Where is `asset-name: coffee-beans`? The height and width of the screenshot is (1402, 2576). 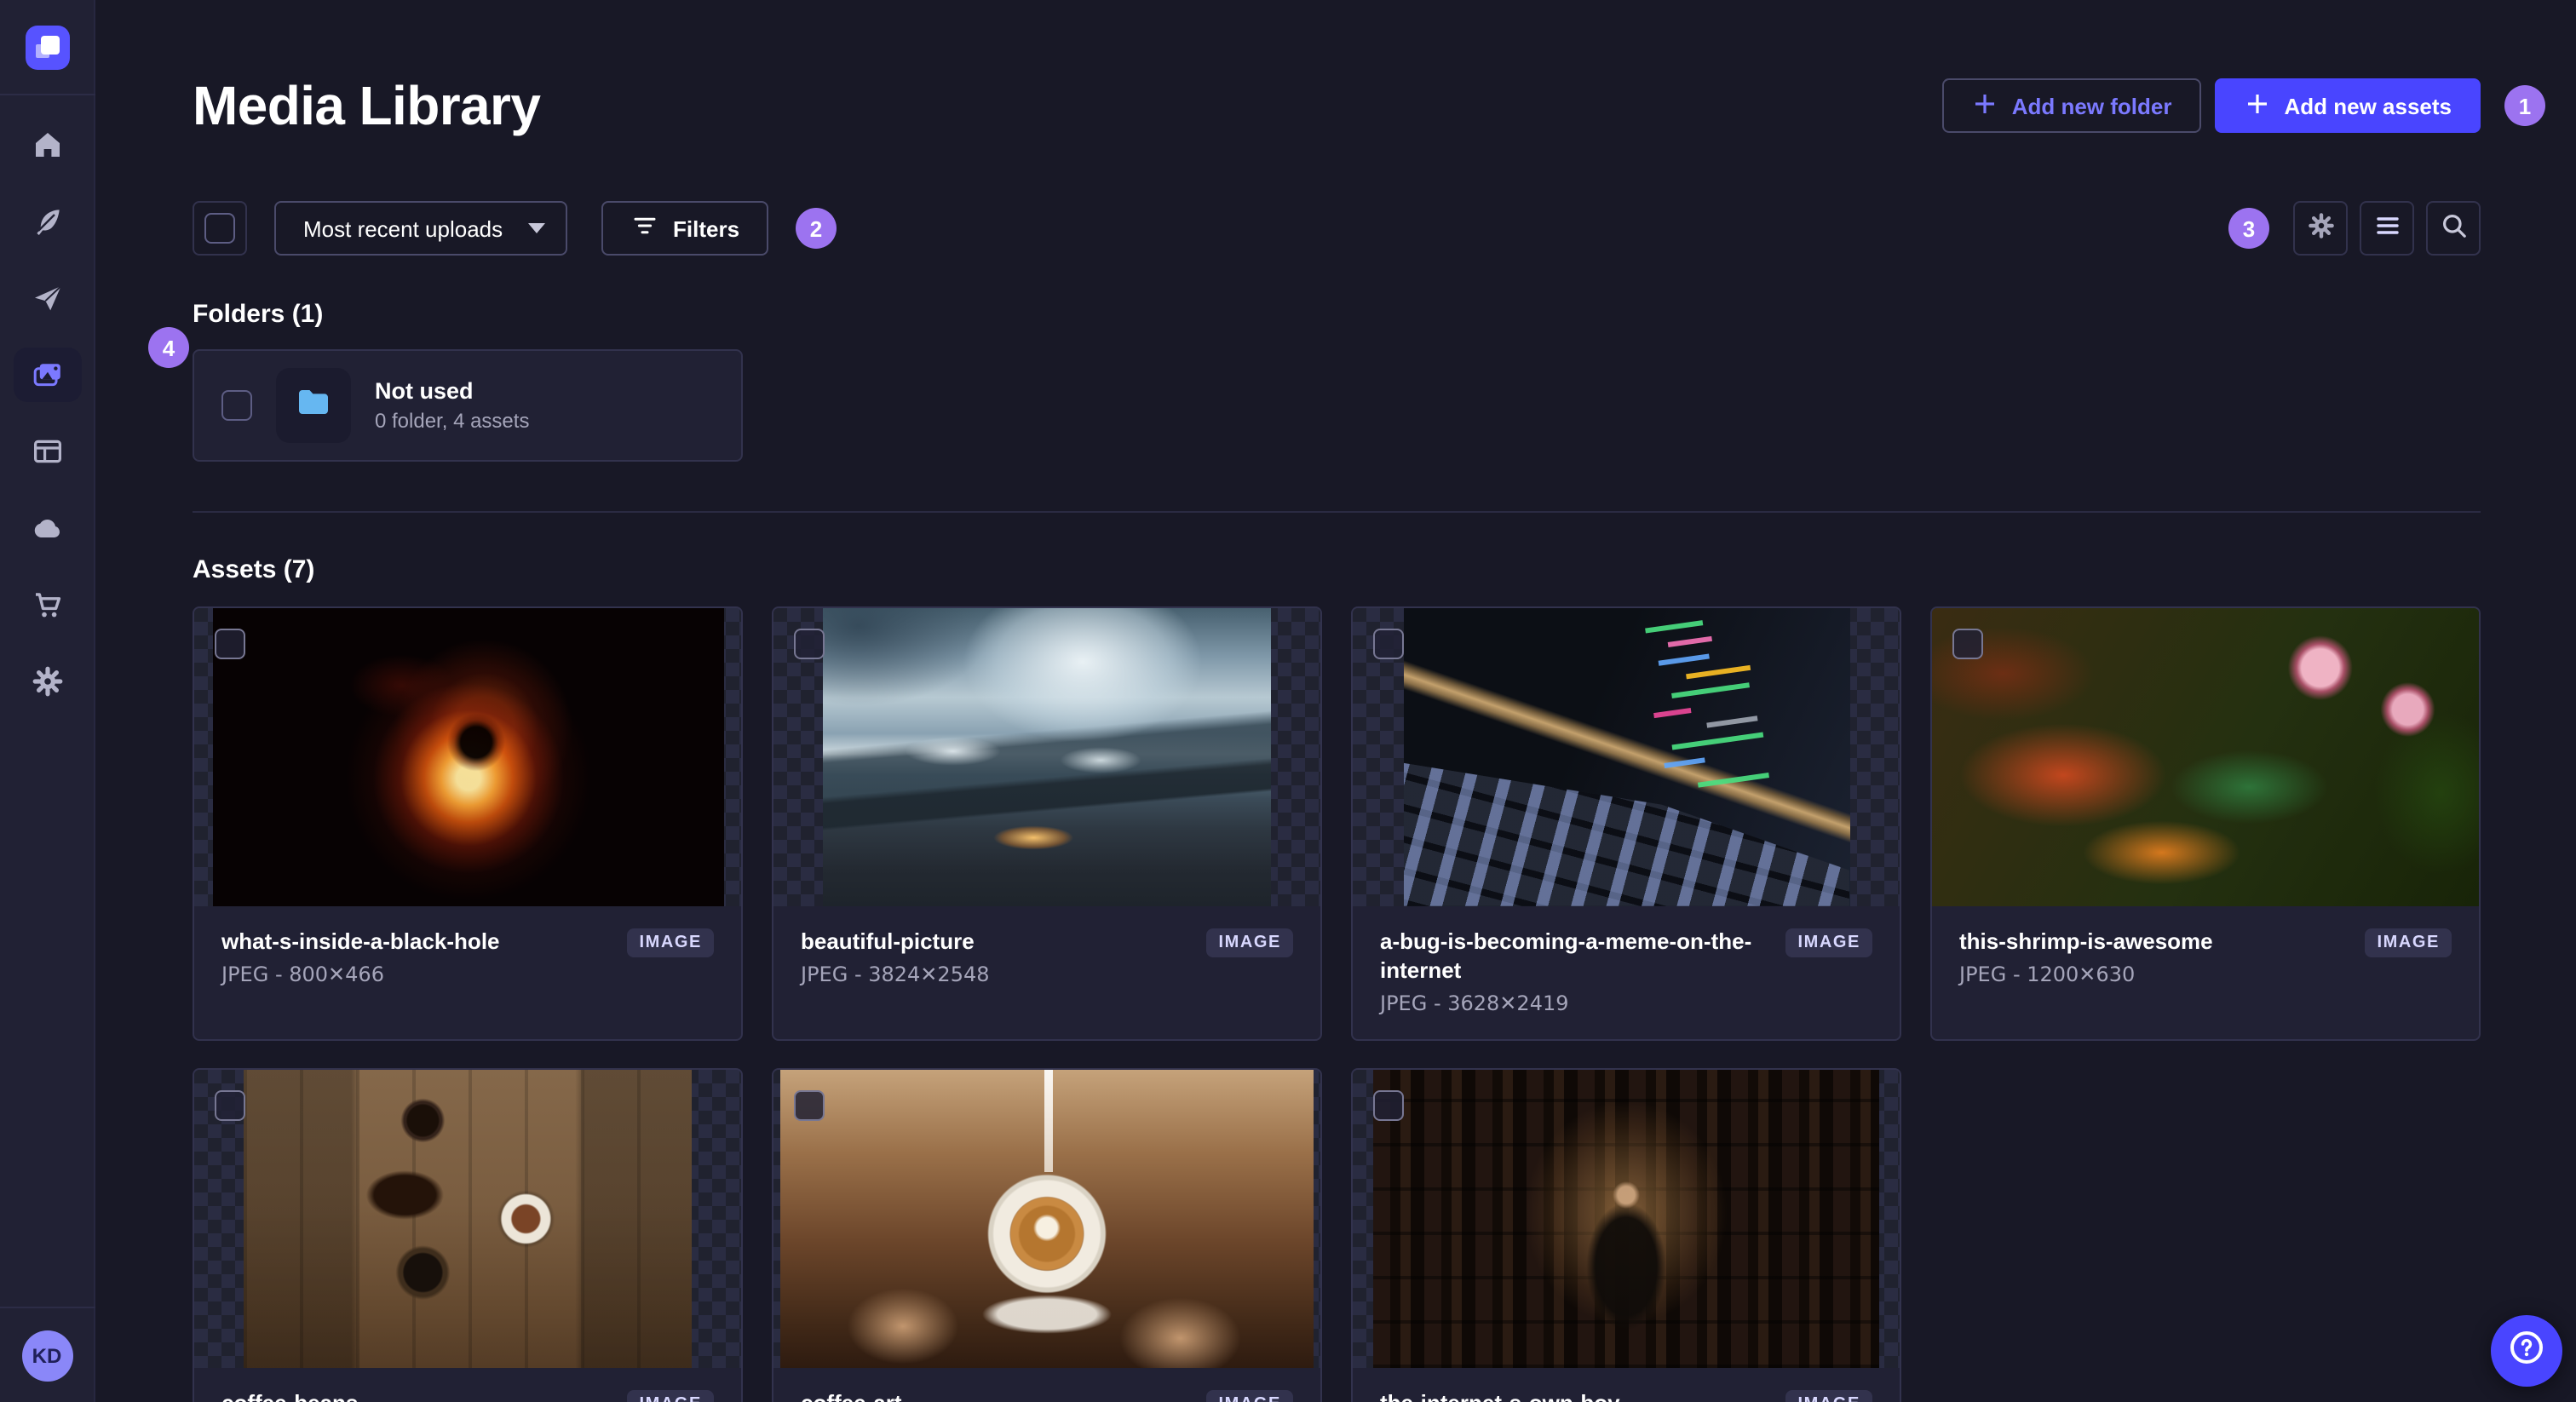
asset-name: coffee-beans is located at coordinates (417, 1395).